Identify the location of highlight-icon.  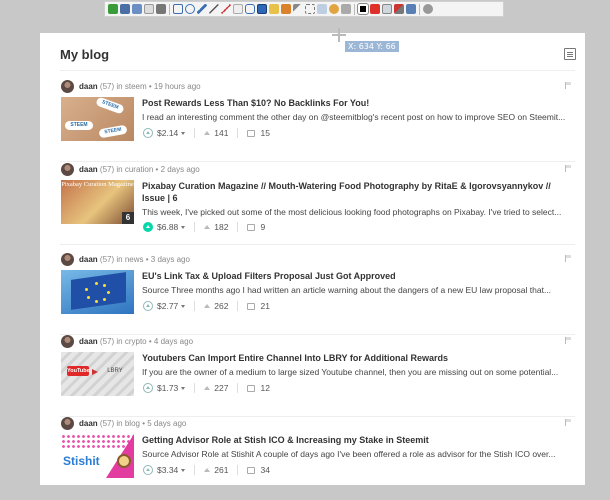
(262, 9).